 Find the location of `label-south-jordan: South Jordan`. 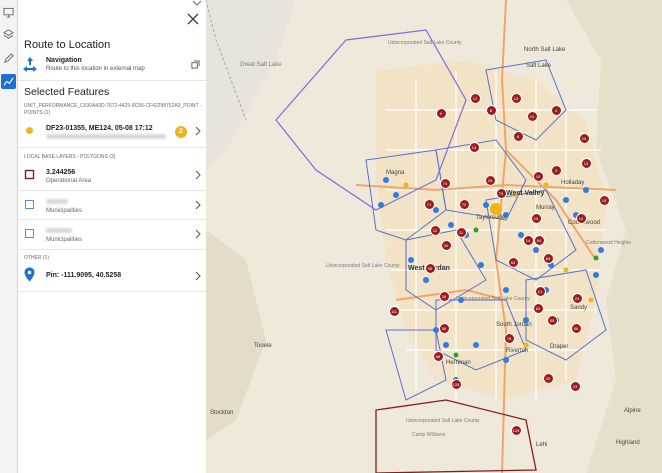

label-south-jordan: South Jordan is located at coordinates (514, 325).